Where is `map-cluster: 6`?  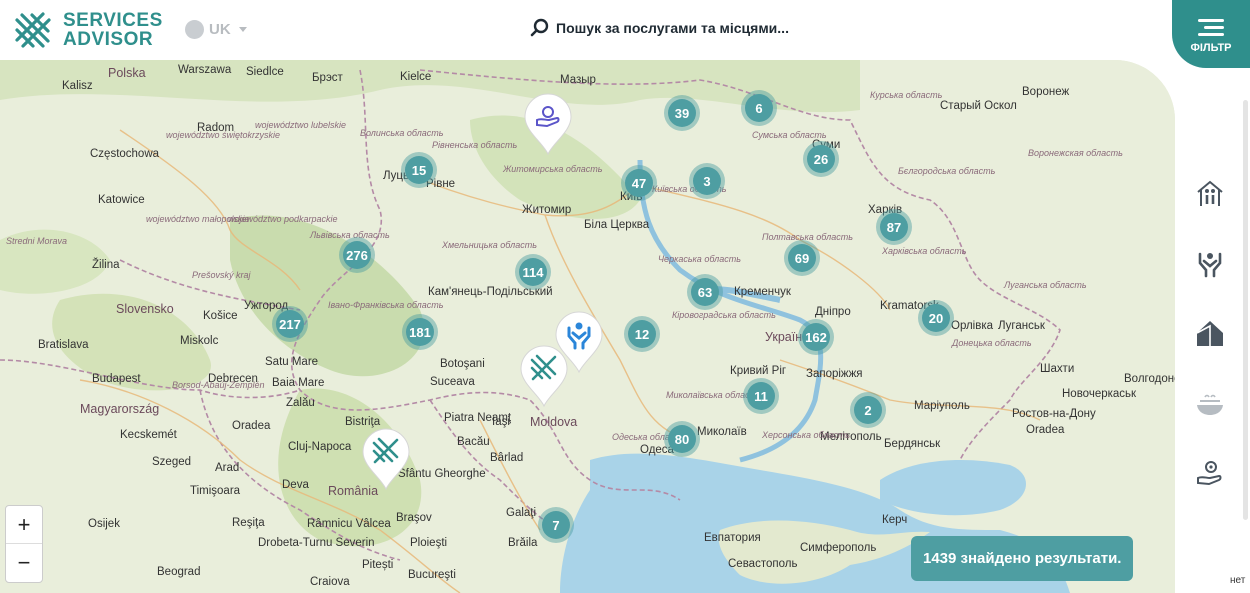 map-cluster: 6 is located at coordinates (759, 108).